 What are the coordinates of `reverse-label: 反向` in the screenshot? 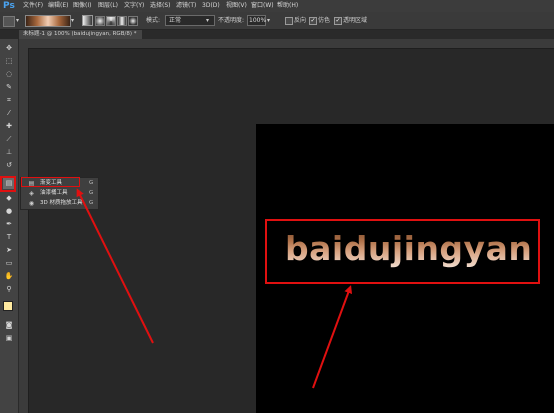 It's located at (300, 20).